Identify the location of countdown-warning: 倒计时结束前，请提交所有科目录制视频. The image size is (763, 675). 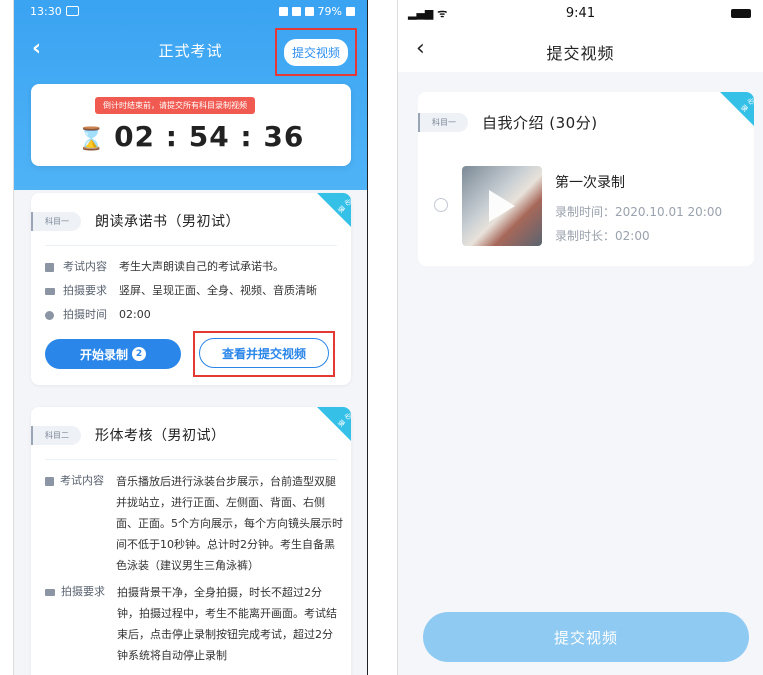
(175, 105).